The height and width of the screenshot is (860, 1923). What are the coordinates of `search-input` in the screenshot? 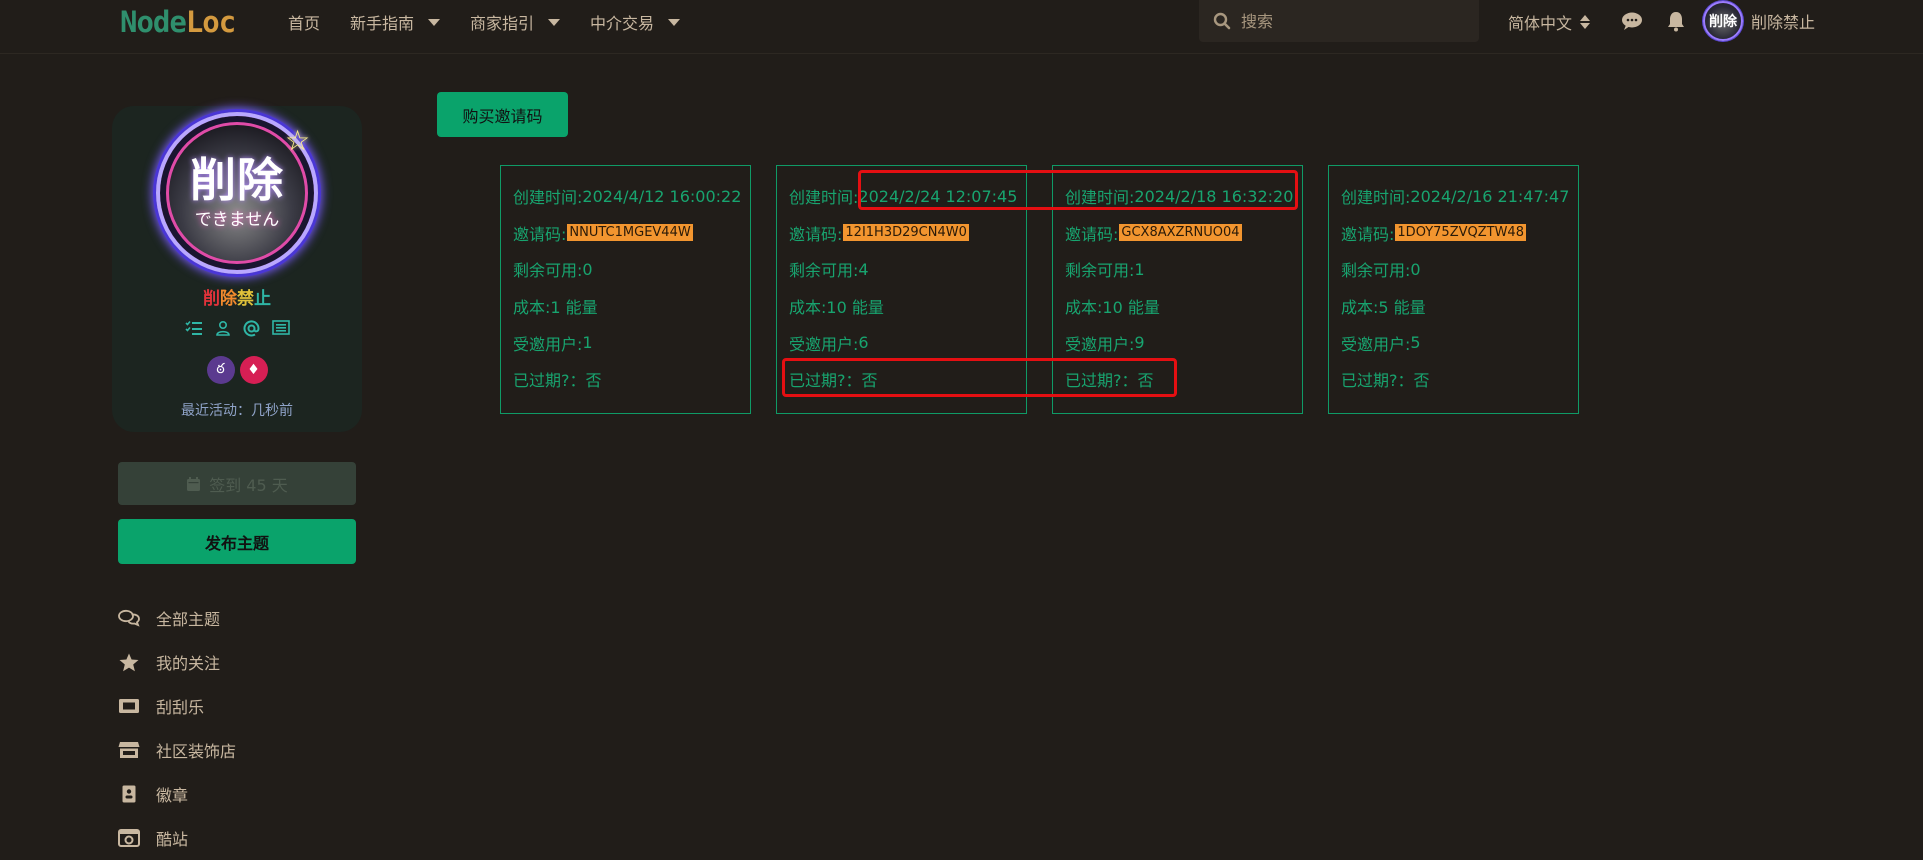 It's located at (1351, 21).